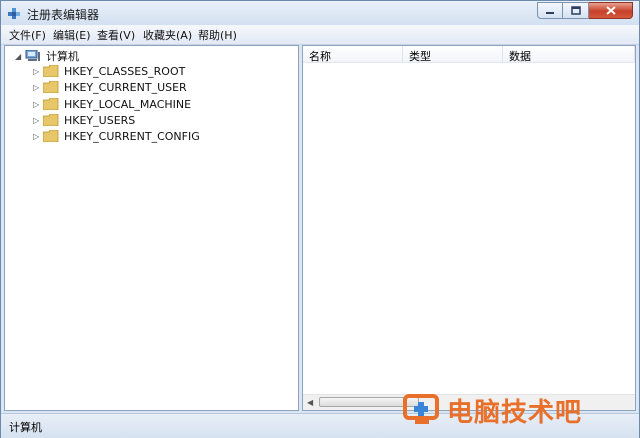  Describe the element at coordinates (25, 427) in the screenshot. I see `status-path: 计算机` at that location.